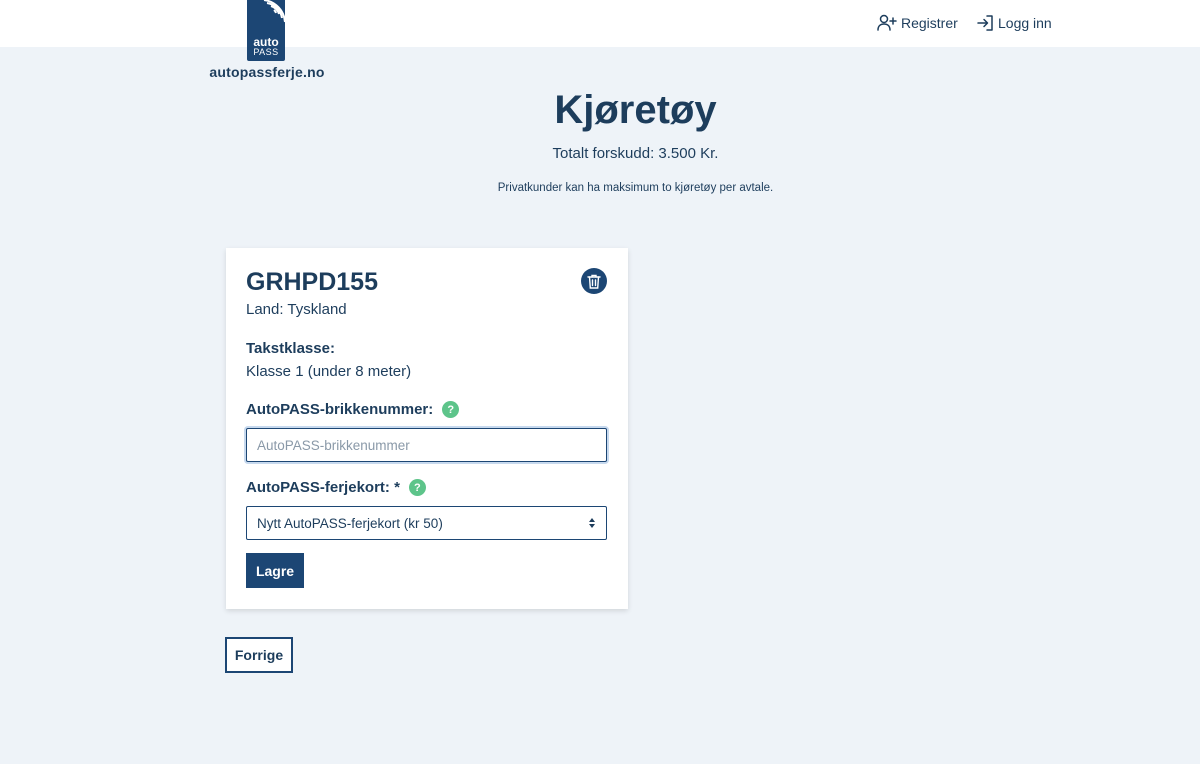 The width and height of the screenshot is (1200, 764). Describe the element at coordinates (417, 487) in the screenshot. I see `ferry-card-help-icon: ?` at that location.